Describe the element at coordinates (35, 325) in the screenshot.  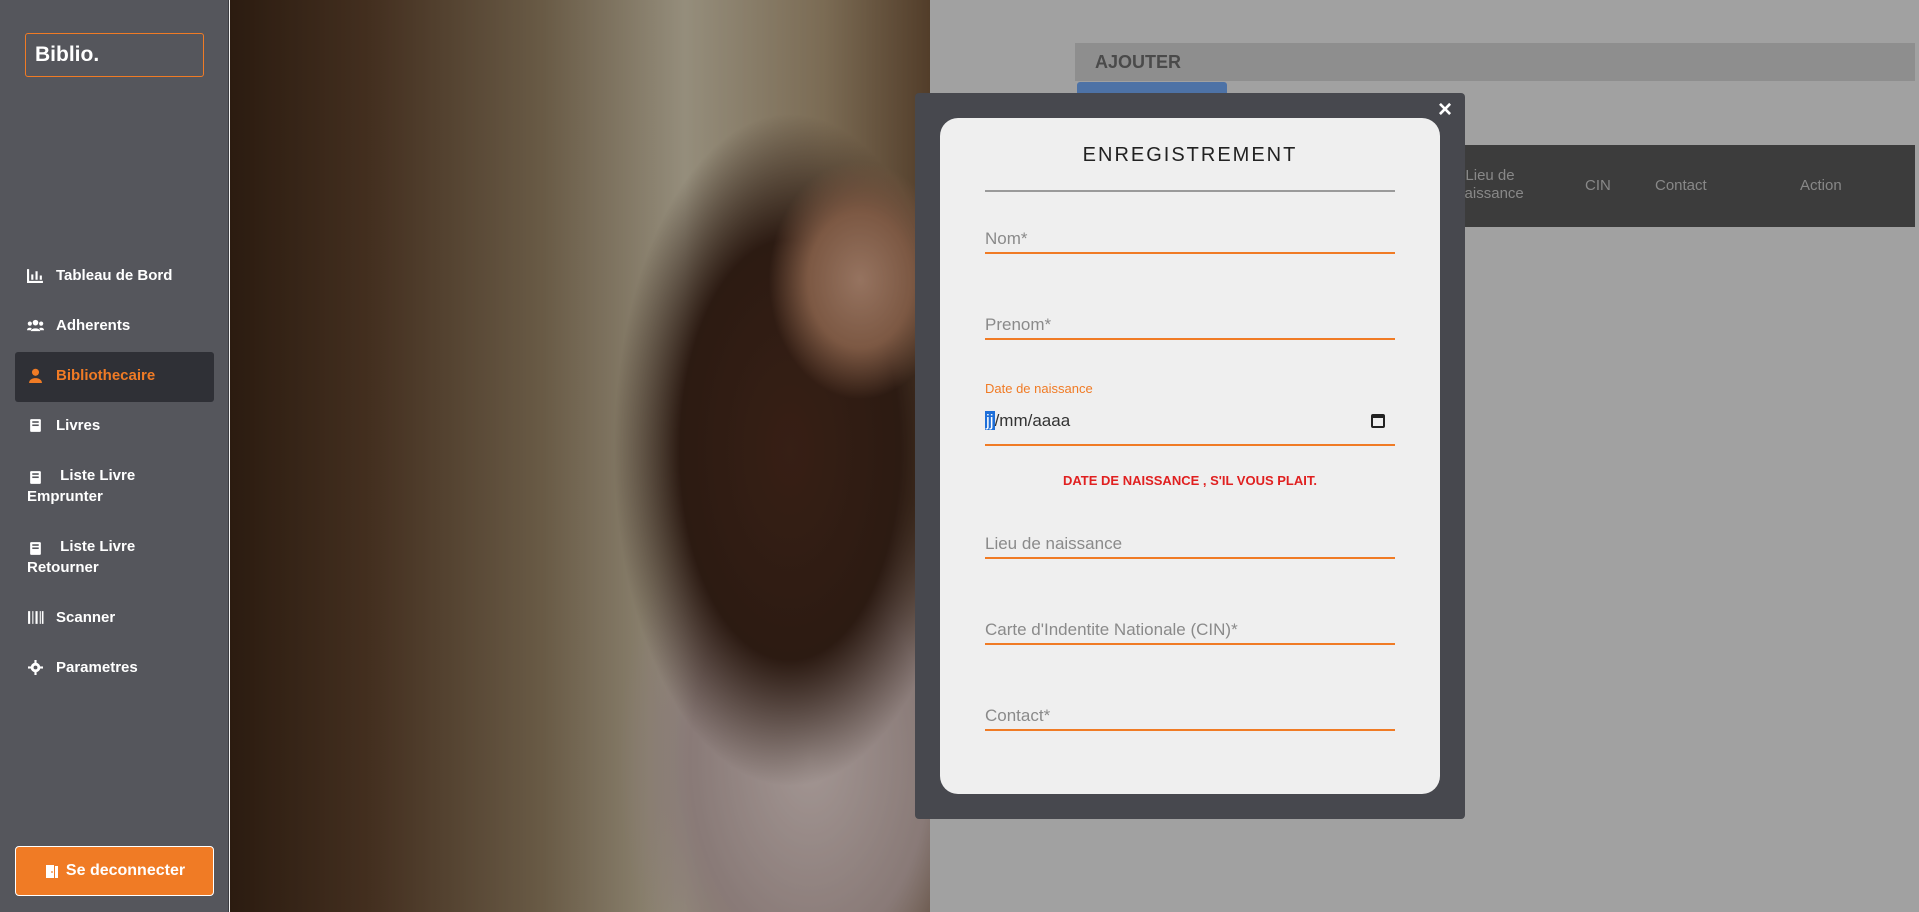
I see `users-icon` at that location.